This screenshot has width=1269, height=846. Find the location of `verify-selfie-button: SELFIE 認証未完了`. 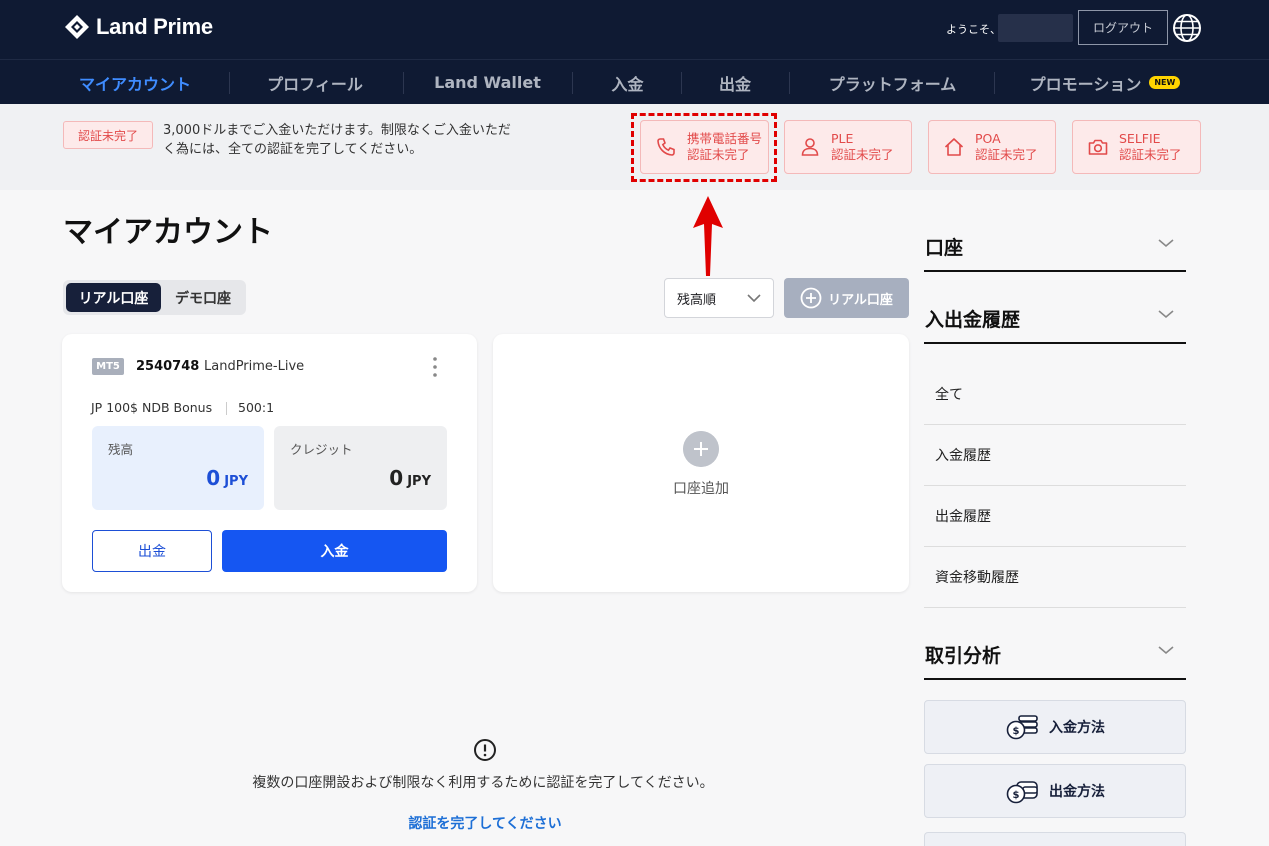

verify-selfie-button: SELFIE 認証未完了 is located at coordinates (1136, 147).